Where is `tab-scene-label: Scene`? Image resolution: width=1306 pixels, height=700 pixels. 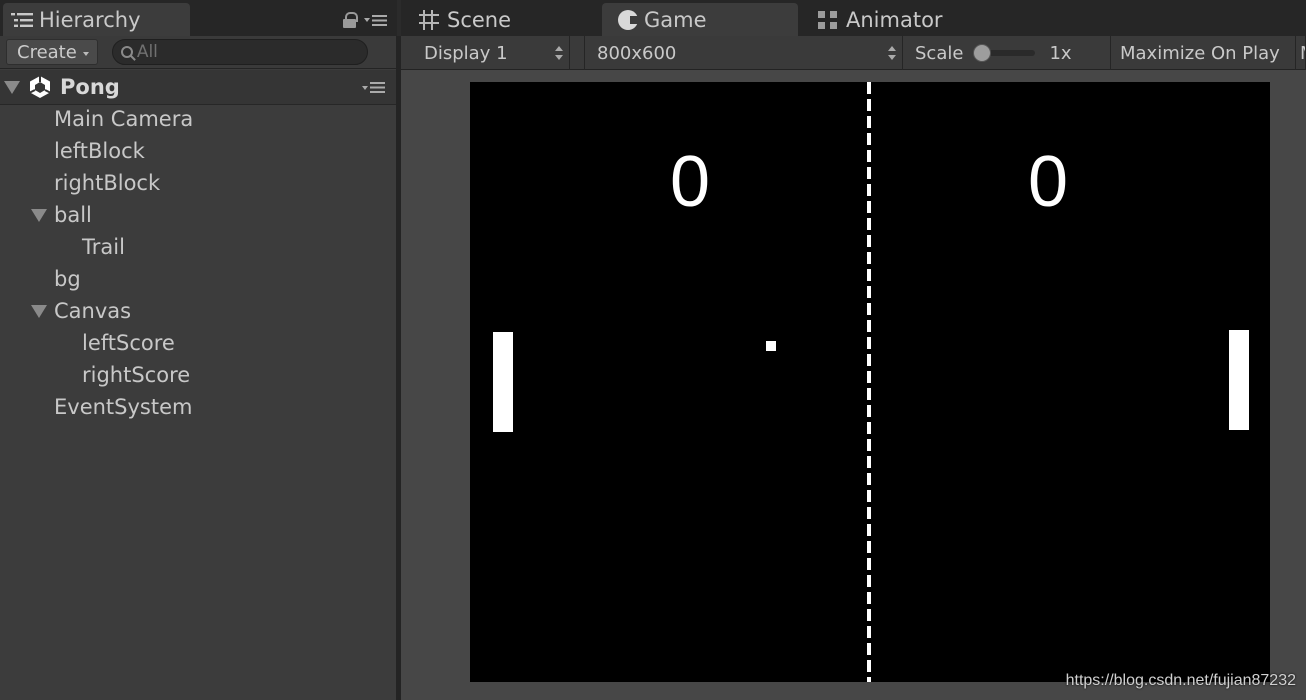
tab-scene-label: Scene is located at coordinates (479, 19).